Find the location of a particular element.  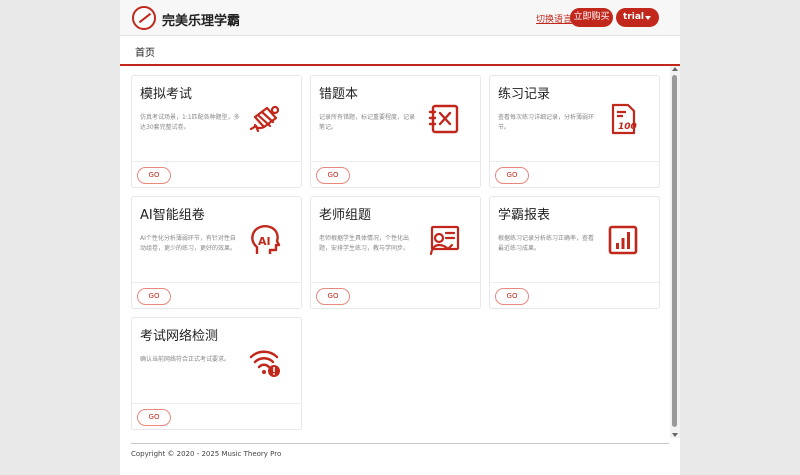

svg-text: AI is located at coordinates (264, 241).